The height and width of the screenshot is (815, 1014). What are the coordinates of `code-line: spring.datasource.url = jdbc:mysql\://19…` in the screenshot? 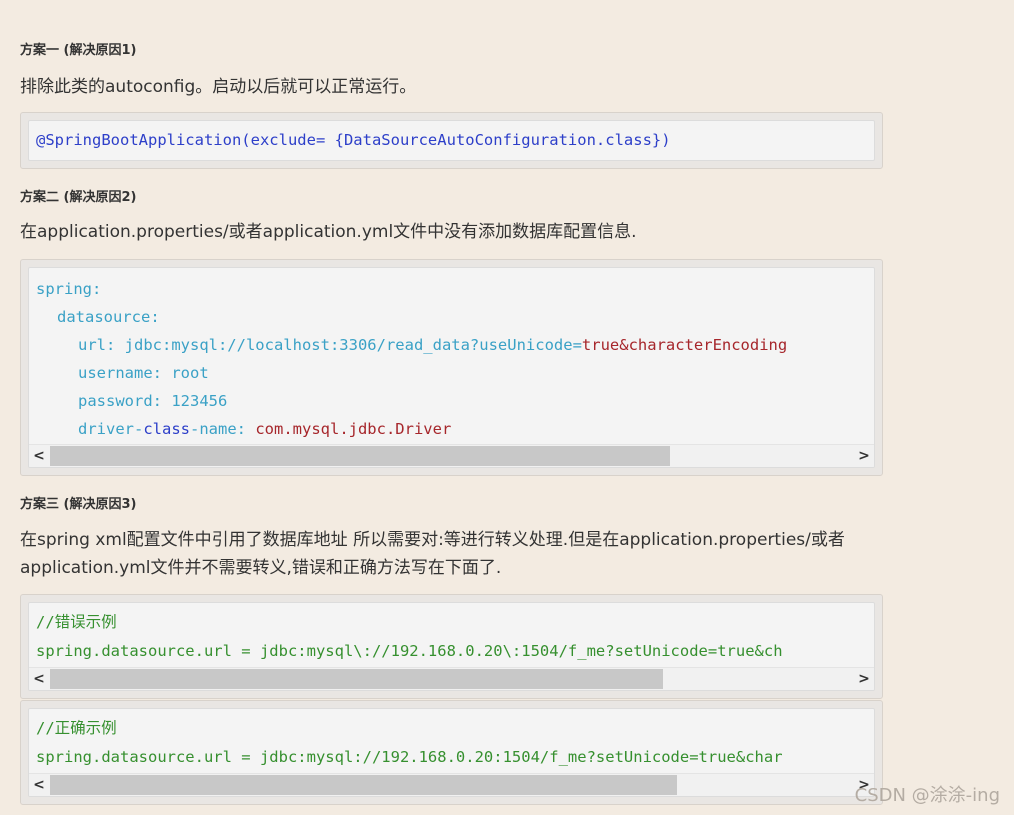 It's located at (409, 651).